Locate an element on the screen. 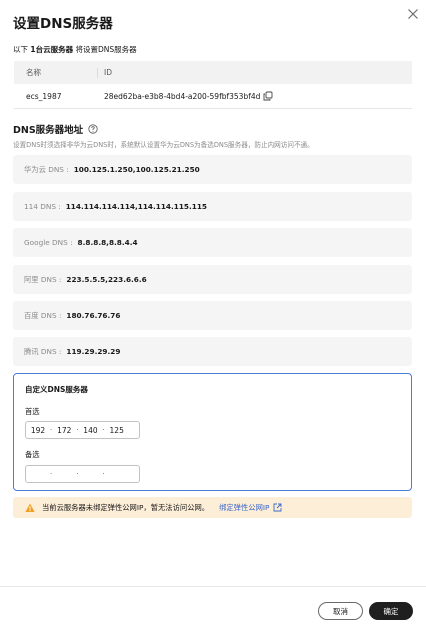  dns-section-title: DNS服务器地址 is located at coordinates (55, 129).